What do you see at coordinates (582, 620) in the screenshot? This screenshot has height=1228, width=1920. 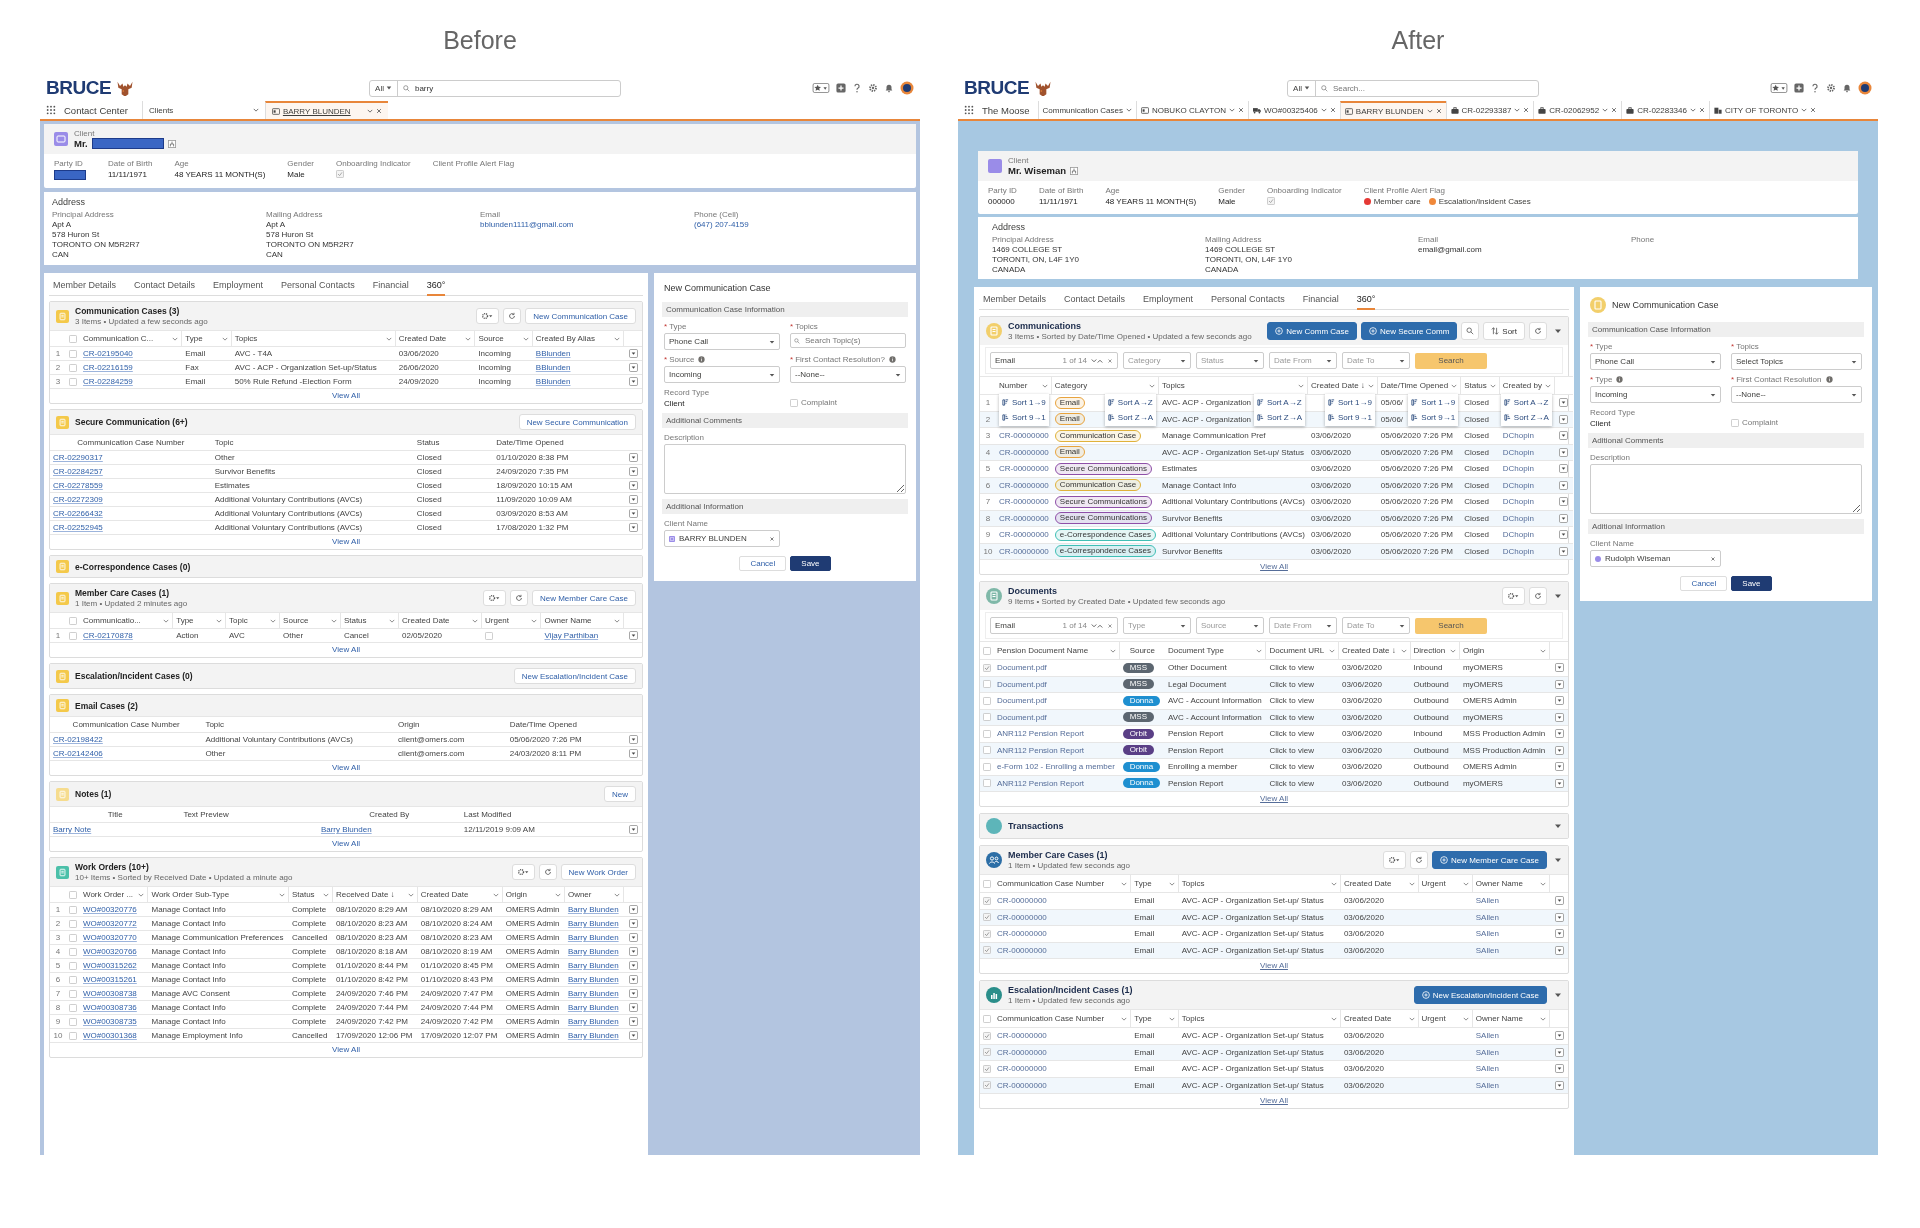 I see `column-header: Owner Name` at bounding box center [582, 620].